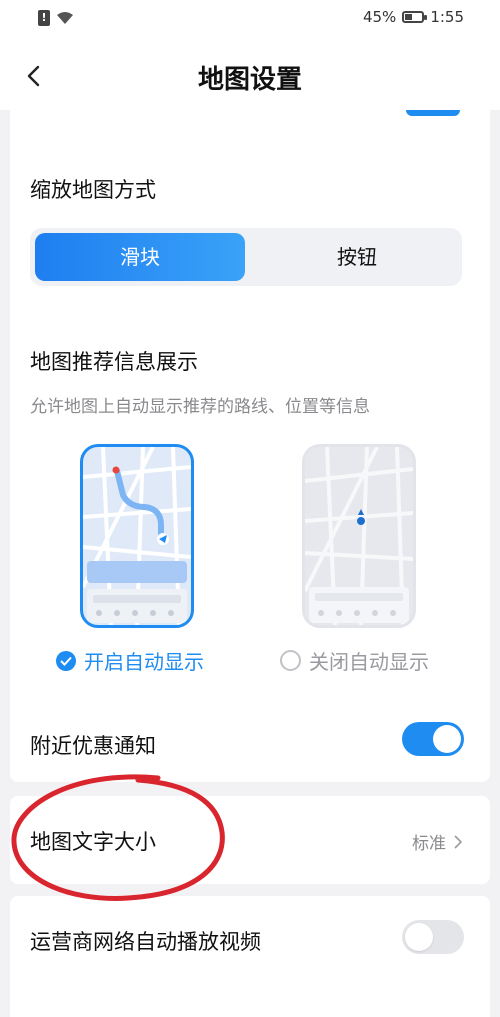 The height and width of the screenshot is (1017, 500). I want to click on battery-icon, so click(415, 17).